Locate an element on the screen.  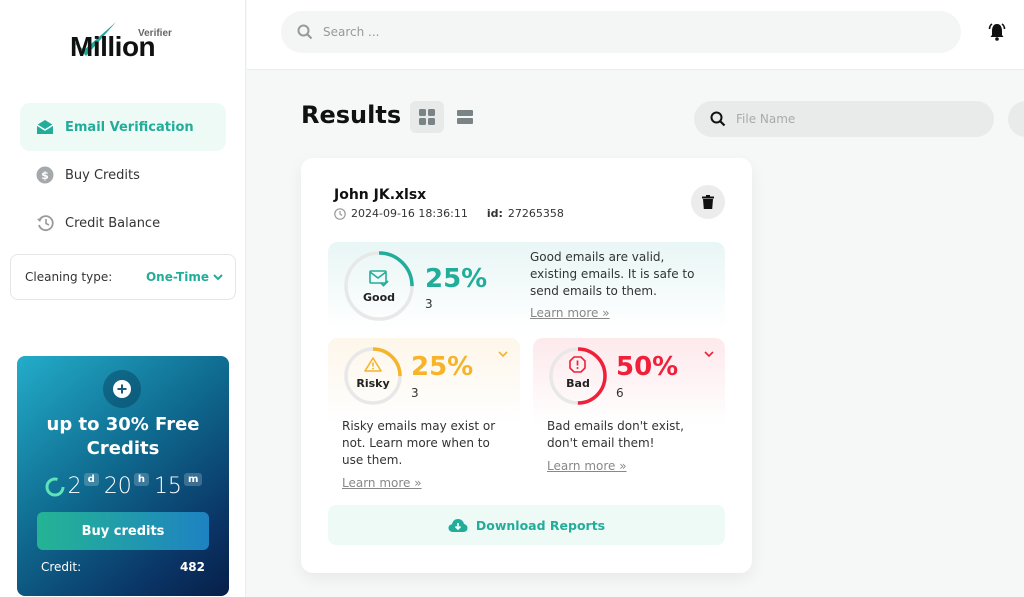
sidebar-item-email-verification: Email Verification is located at coordinates (123, 127).